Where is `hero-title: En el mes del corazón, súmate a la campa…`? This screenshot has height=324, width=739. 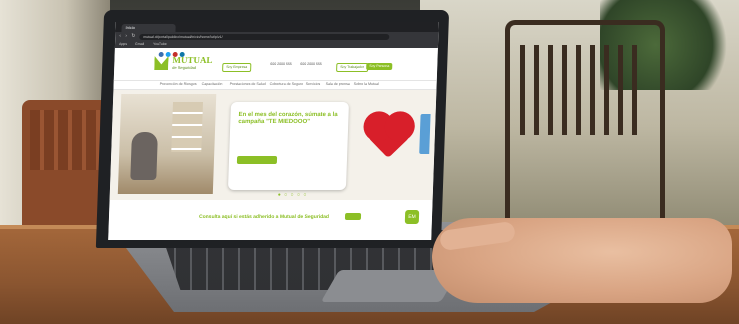 hero-title: En el mes del corazón, súmate a la campa… is located at coordinates (288, 118).